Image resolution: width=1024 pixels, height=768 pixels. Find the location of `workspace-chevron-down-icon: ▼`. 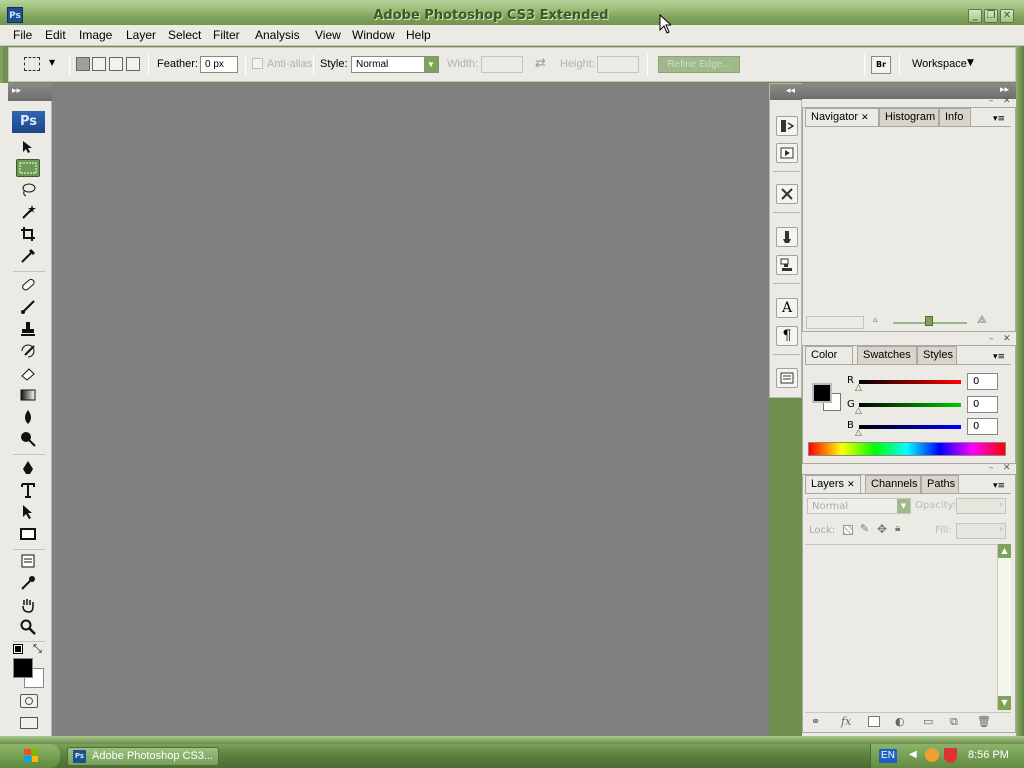

workspace-chevron-down-icon: ▼ is located at coordinates (970, 63).